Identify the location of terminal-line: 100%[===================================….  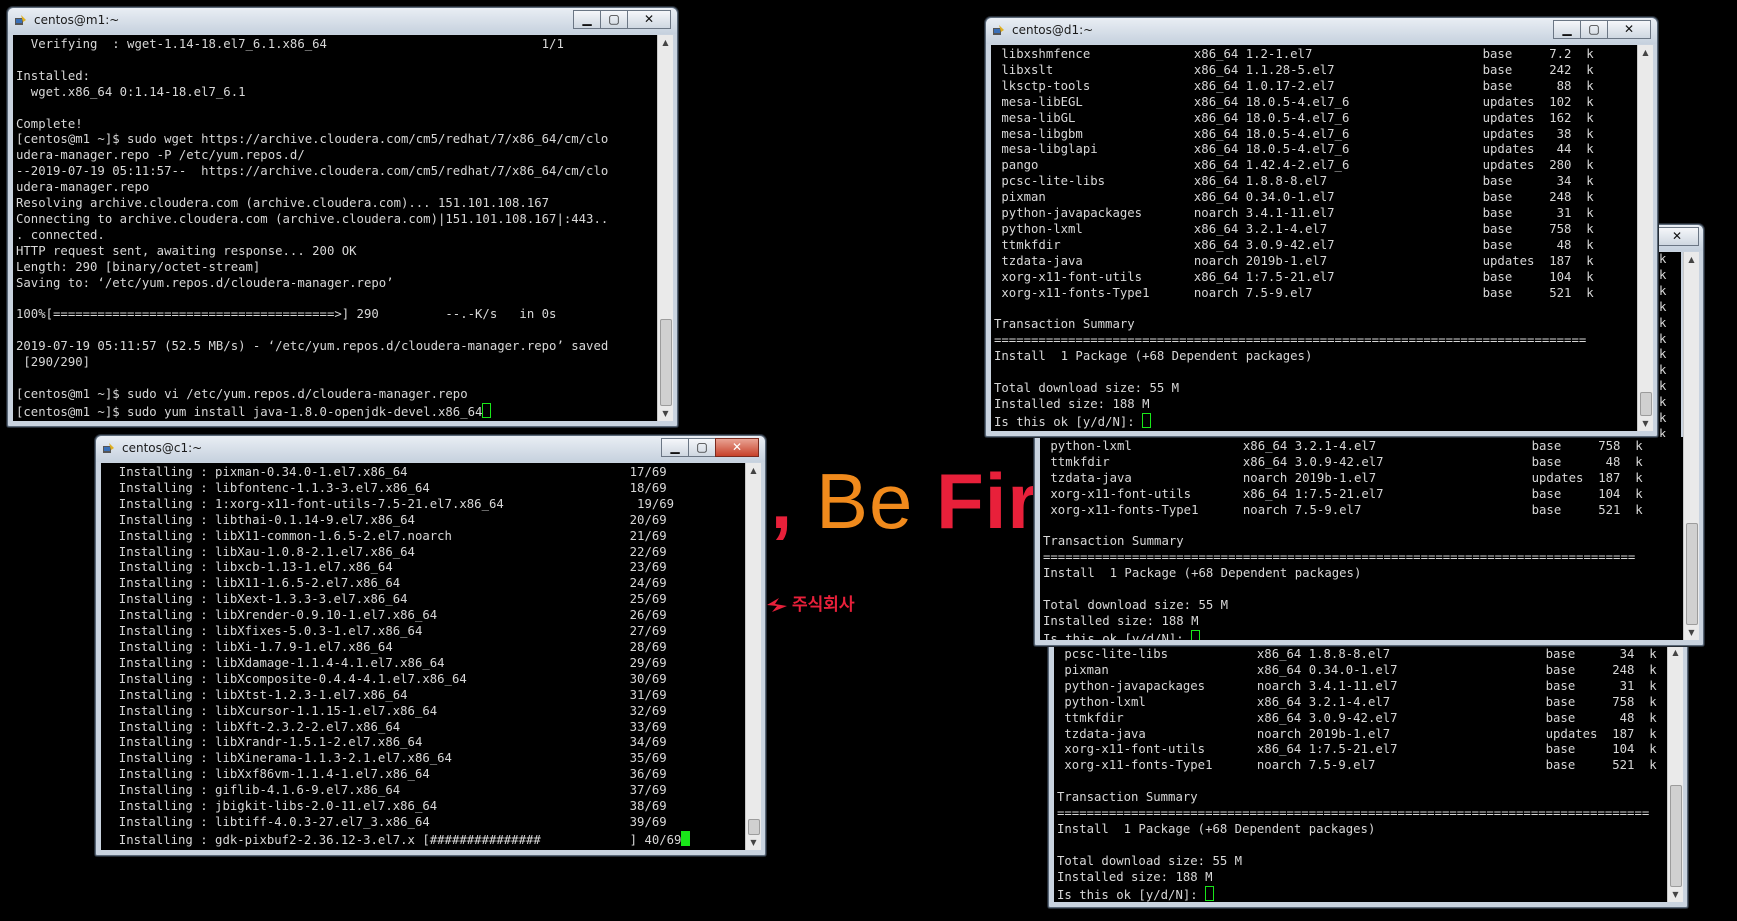
(286, 314).